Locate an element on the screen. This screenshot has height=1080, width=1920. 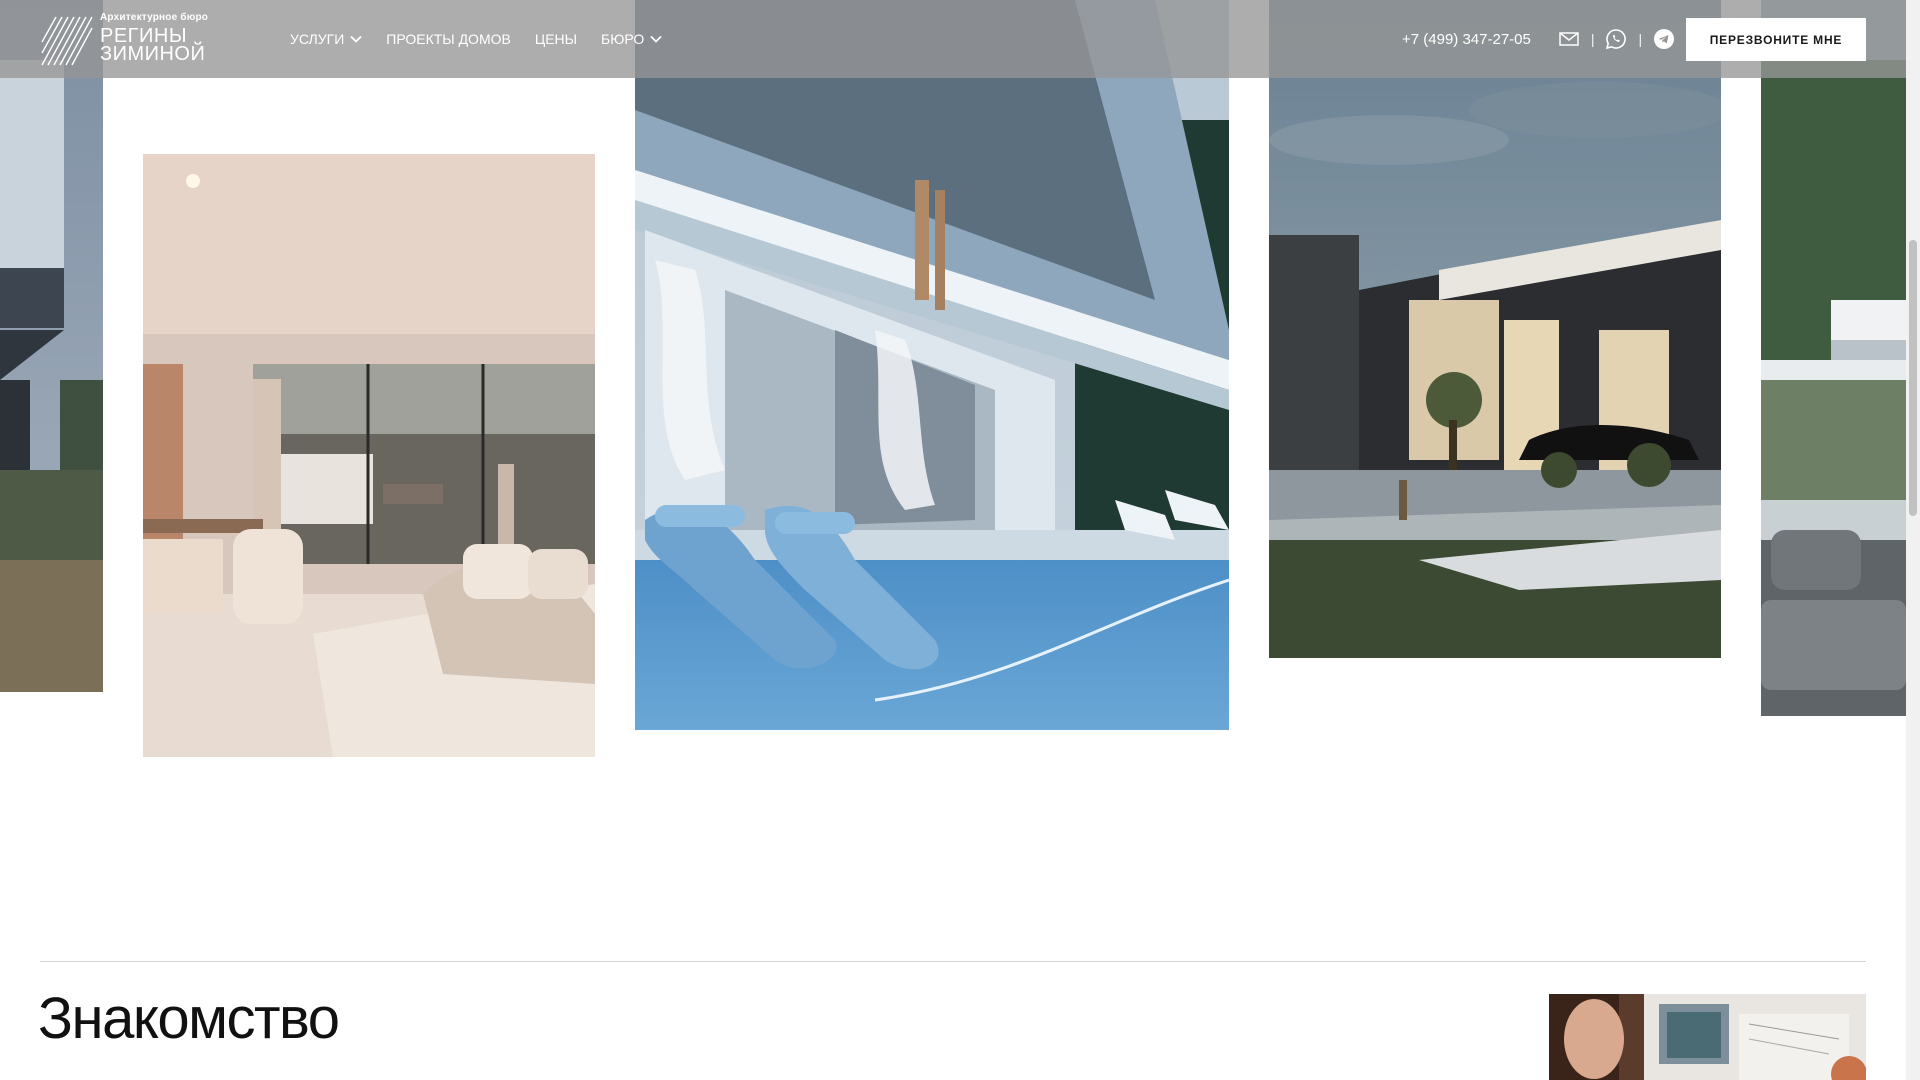
logo-mark-icon is located at coordinates (67, 41).